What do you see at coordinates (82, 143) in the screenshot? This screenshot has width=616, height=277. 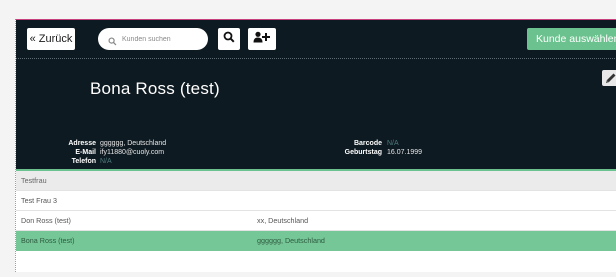 I see `address-label: Adresse` at bounding box center [82, 143].